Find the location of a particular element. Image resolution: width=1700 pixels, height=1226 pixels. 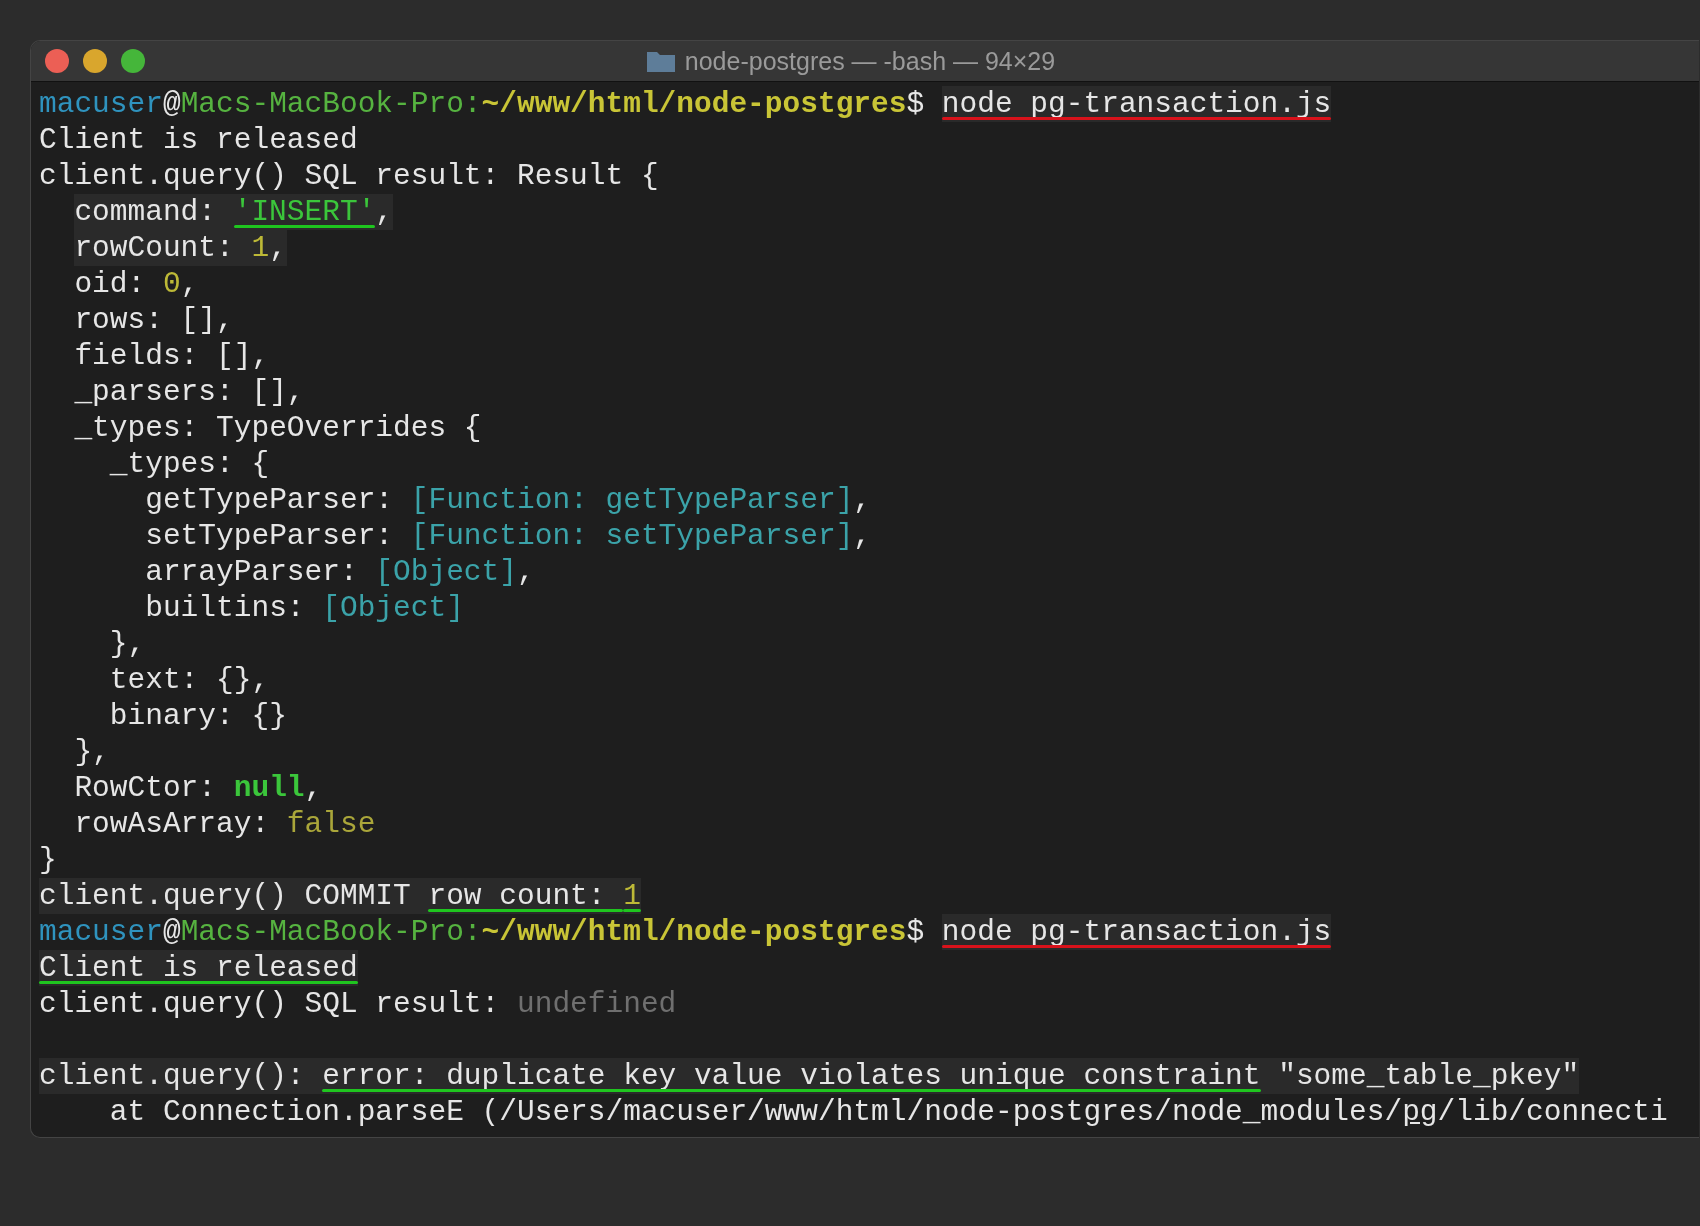

zoom-icon is located at coordinates (133, 61).